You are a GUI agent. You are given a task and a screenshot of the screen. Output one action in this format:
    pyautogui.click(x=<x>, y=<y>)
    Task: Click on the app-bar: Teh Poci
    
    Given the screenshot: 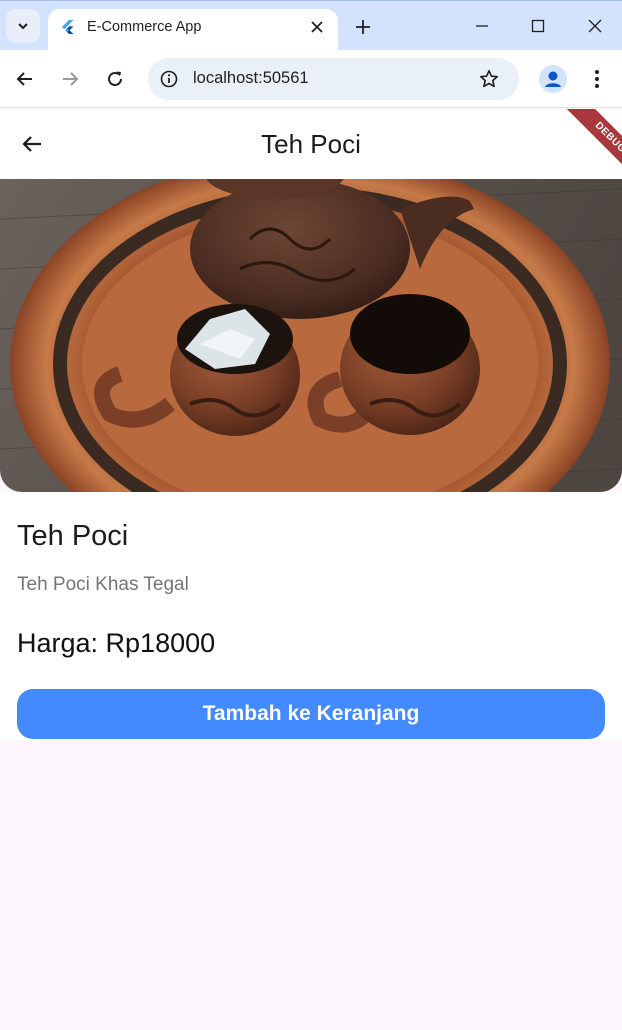 What is the action you would take?
    pyautogui.click(x=311, y=144)
    